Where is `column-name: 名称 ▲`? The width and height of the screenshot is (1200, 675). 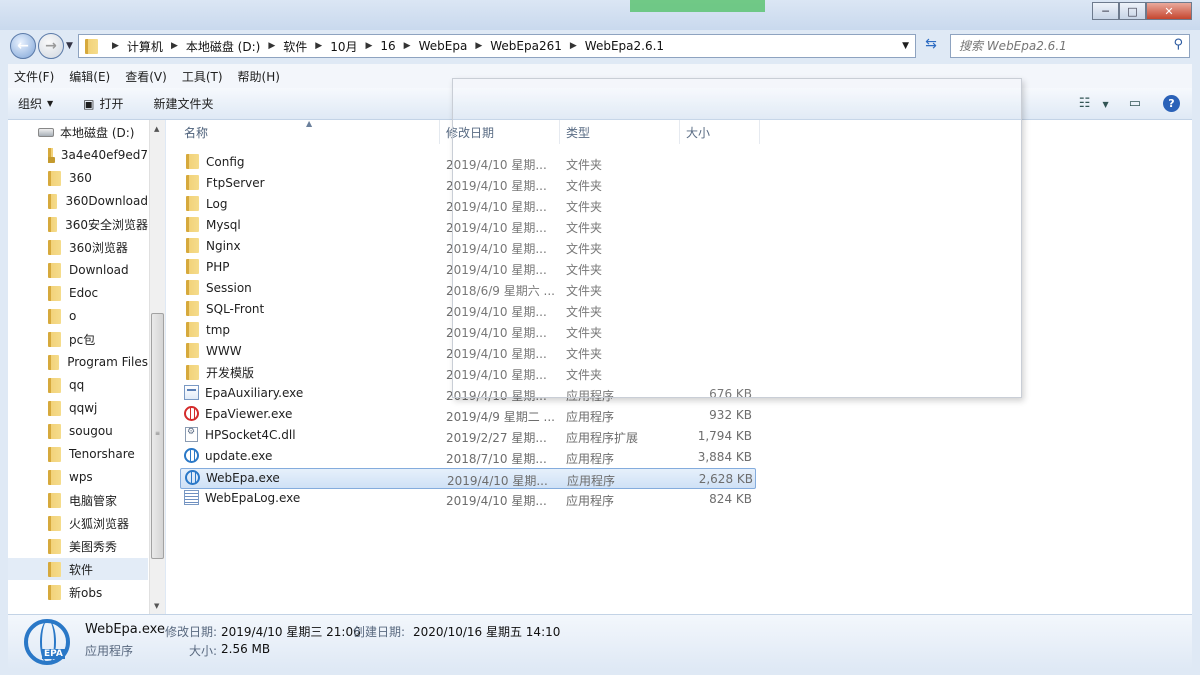 column-name: 名称 ▲ is located at coordinates (303, 131).